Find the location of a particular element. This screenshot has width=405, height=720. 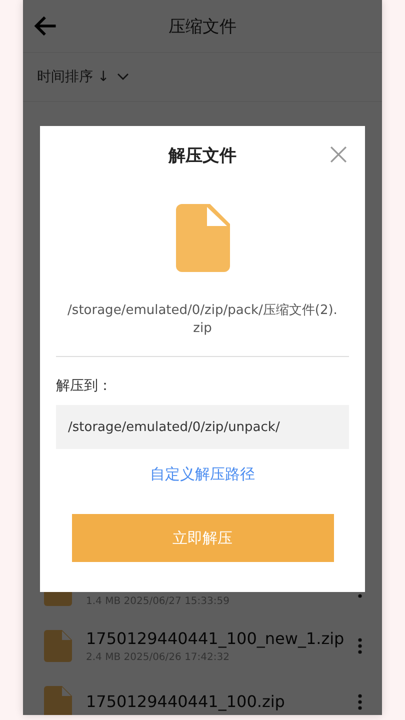

custom-path-link: 自定义解压路径 is located at coordinates (202, 474).